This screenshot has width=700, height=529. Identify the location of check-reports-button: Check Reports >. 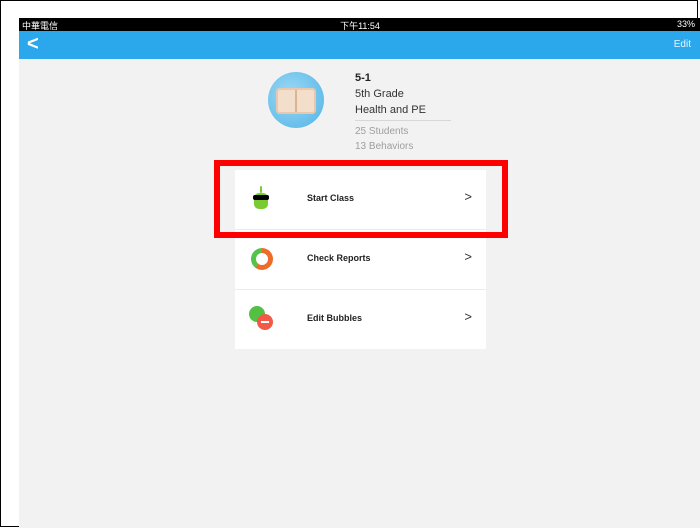
(360, 260).